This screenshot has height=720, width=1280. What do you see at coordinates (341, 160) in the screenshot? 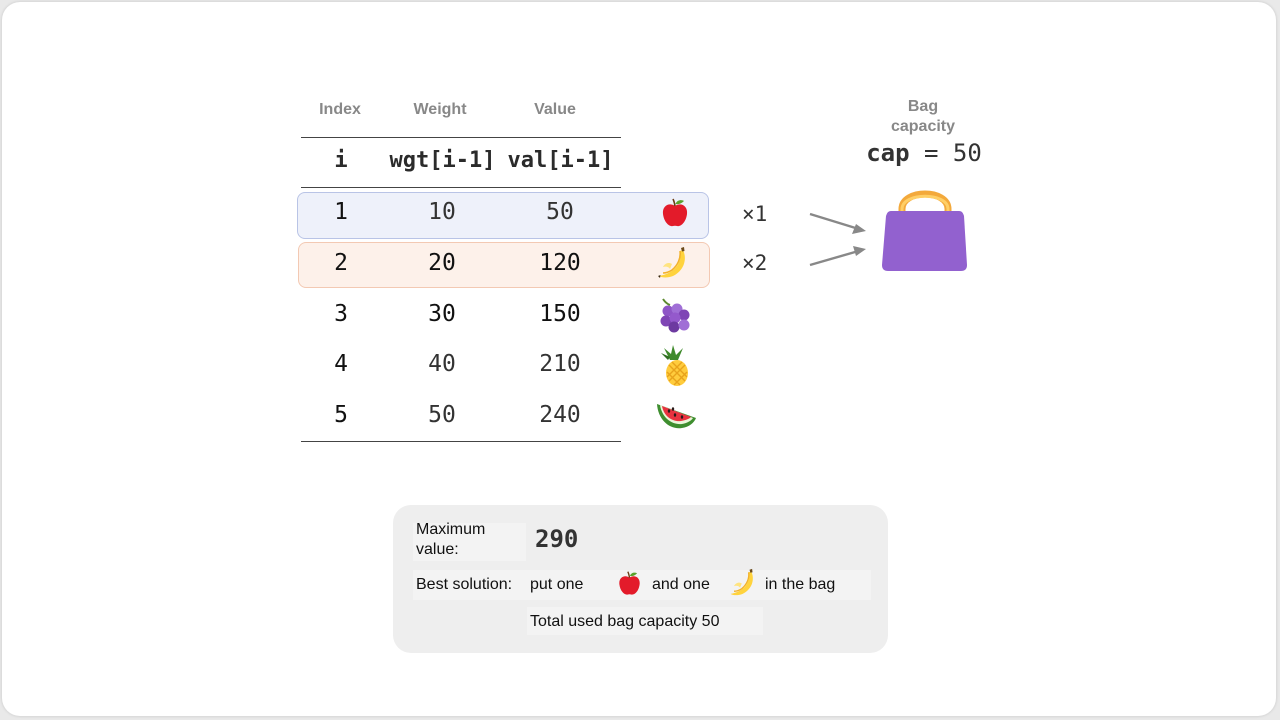
I see `code-header-i: i` at bounding box center [341, 160].